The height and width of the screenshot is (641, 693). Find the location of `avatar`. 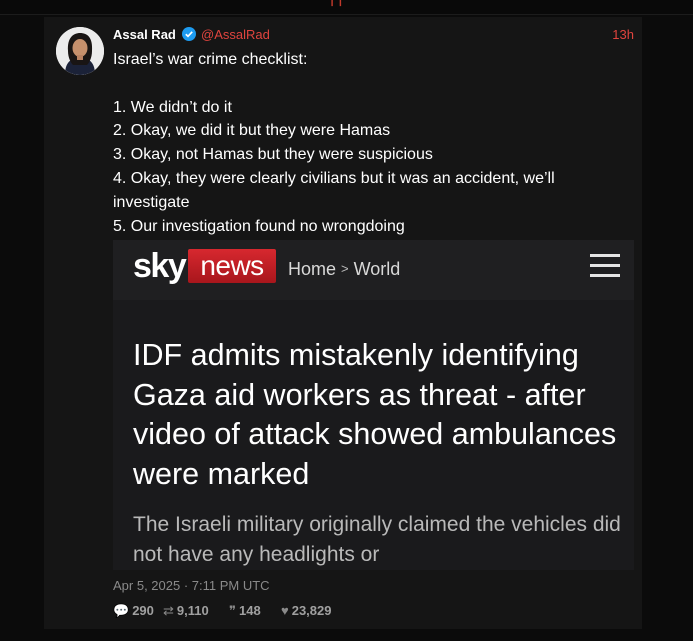

avatar is located at coordinates (80, 51).